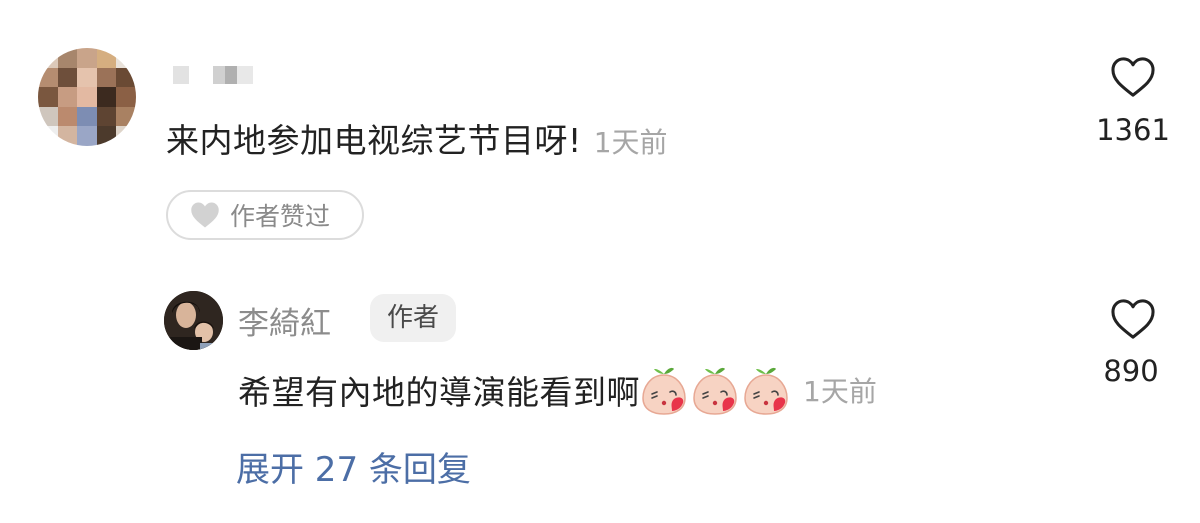 The image size is (1200, 523). I want to click on reply-username: 李綺紅, so click(284, 320).